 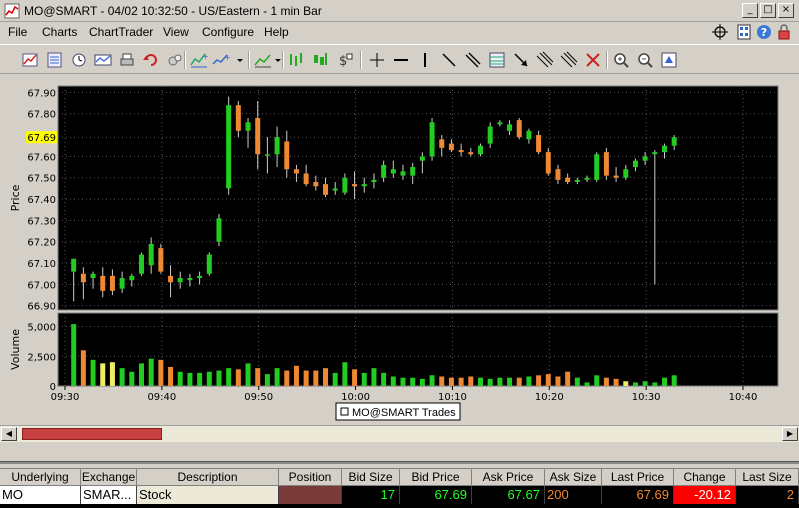 I want to click on cell-bid-size: 17, so click(x=371, y=495).